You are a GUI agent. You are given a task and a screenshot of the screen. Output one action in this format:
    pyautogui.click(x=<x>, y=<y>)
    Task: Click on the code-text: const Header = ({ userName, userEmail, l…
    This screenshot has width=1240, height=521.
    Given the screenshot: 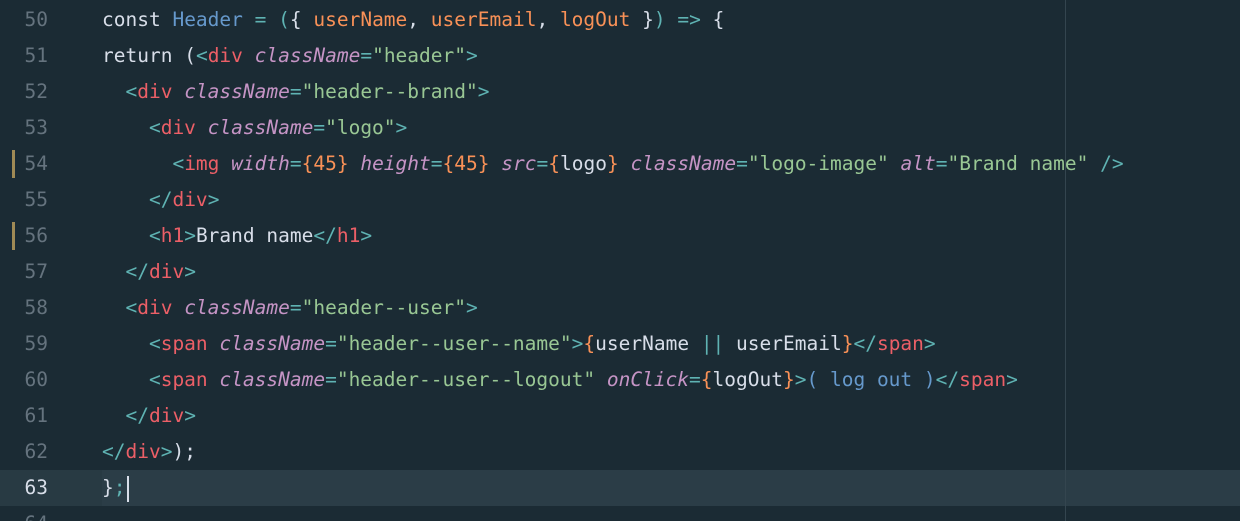 What is the action you would take?
    pyautogui.click(x=671, y=20)
    